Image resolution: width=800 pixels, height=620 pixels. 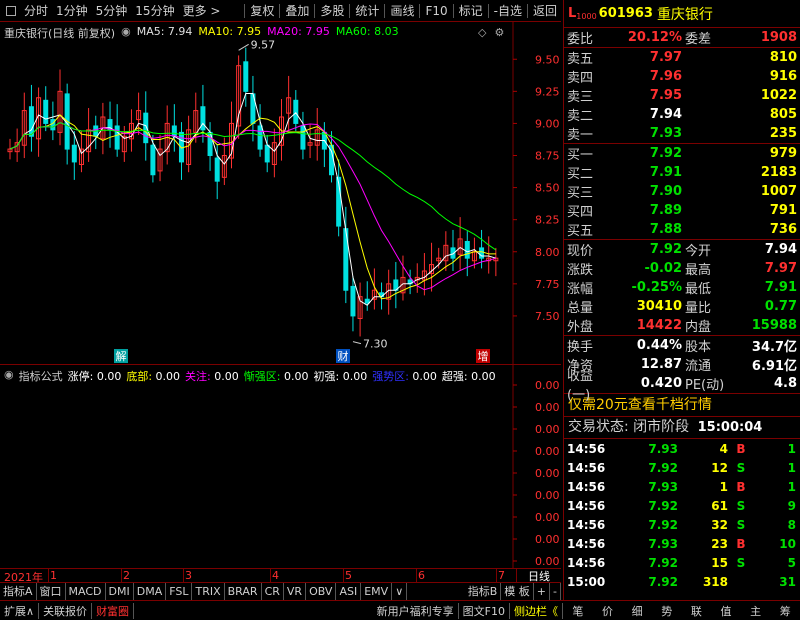 I want to click on toolbar-f10-button: F10, so click(x=436, y=11).